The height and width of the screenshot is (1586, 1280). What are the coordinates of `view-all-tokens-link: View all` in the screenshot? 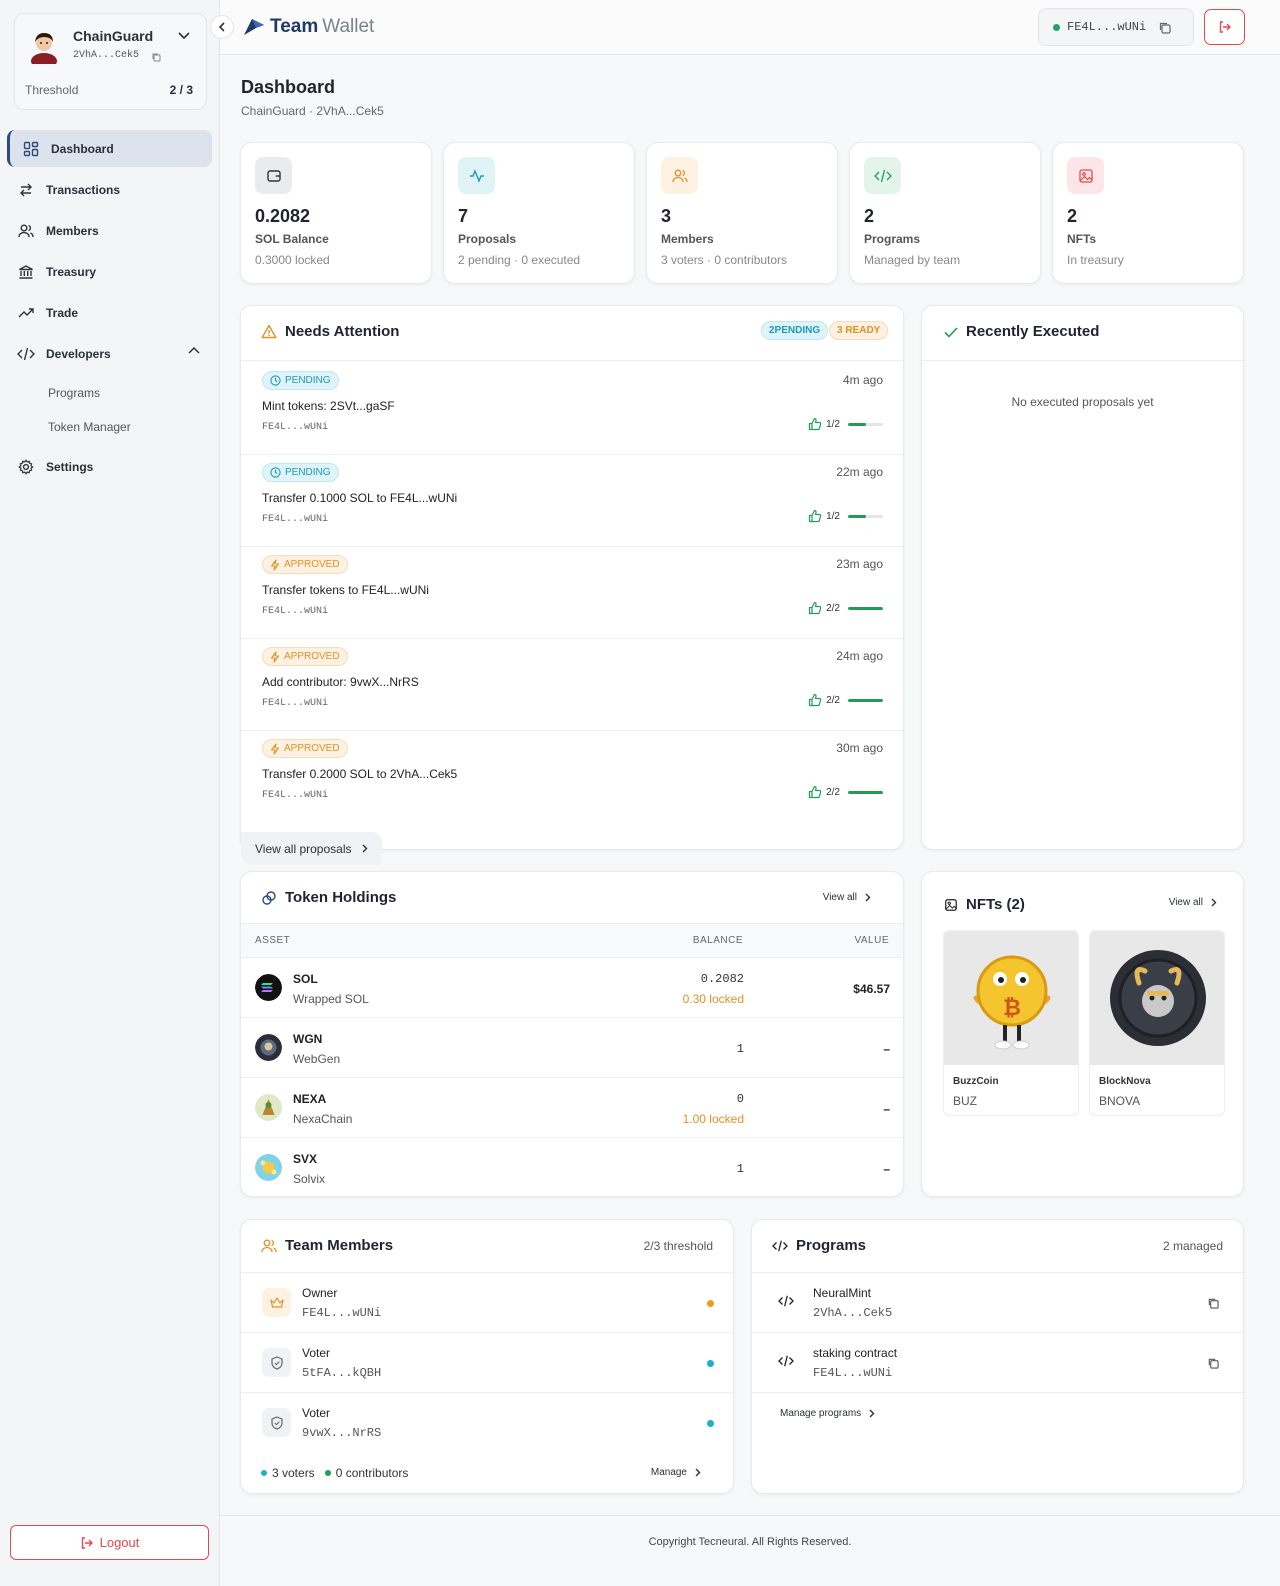 It's located at (847, 897).